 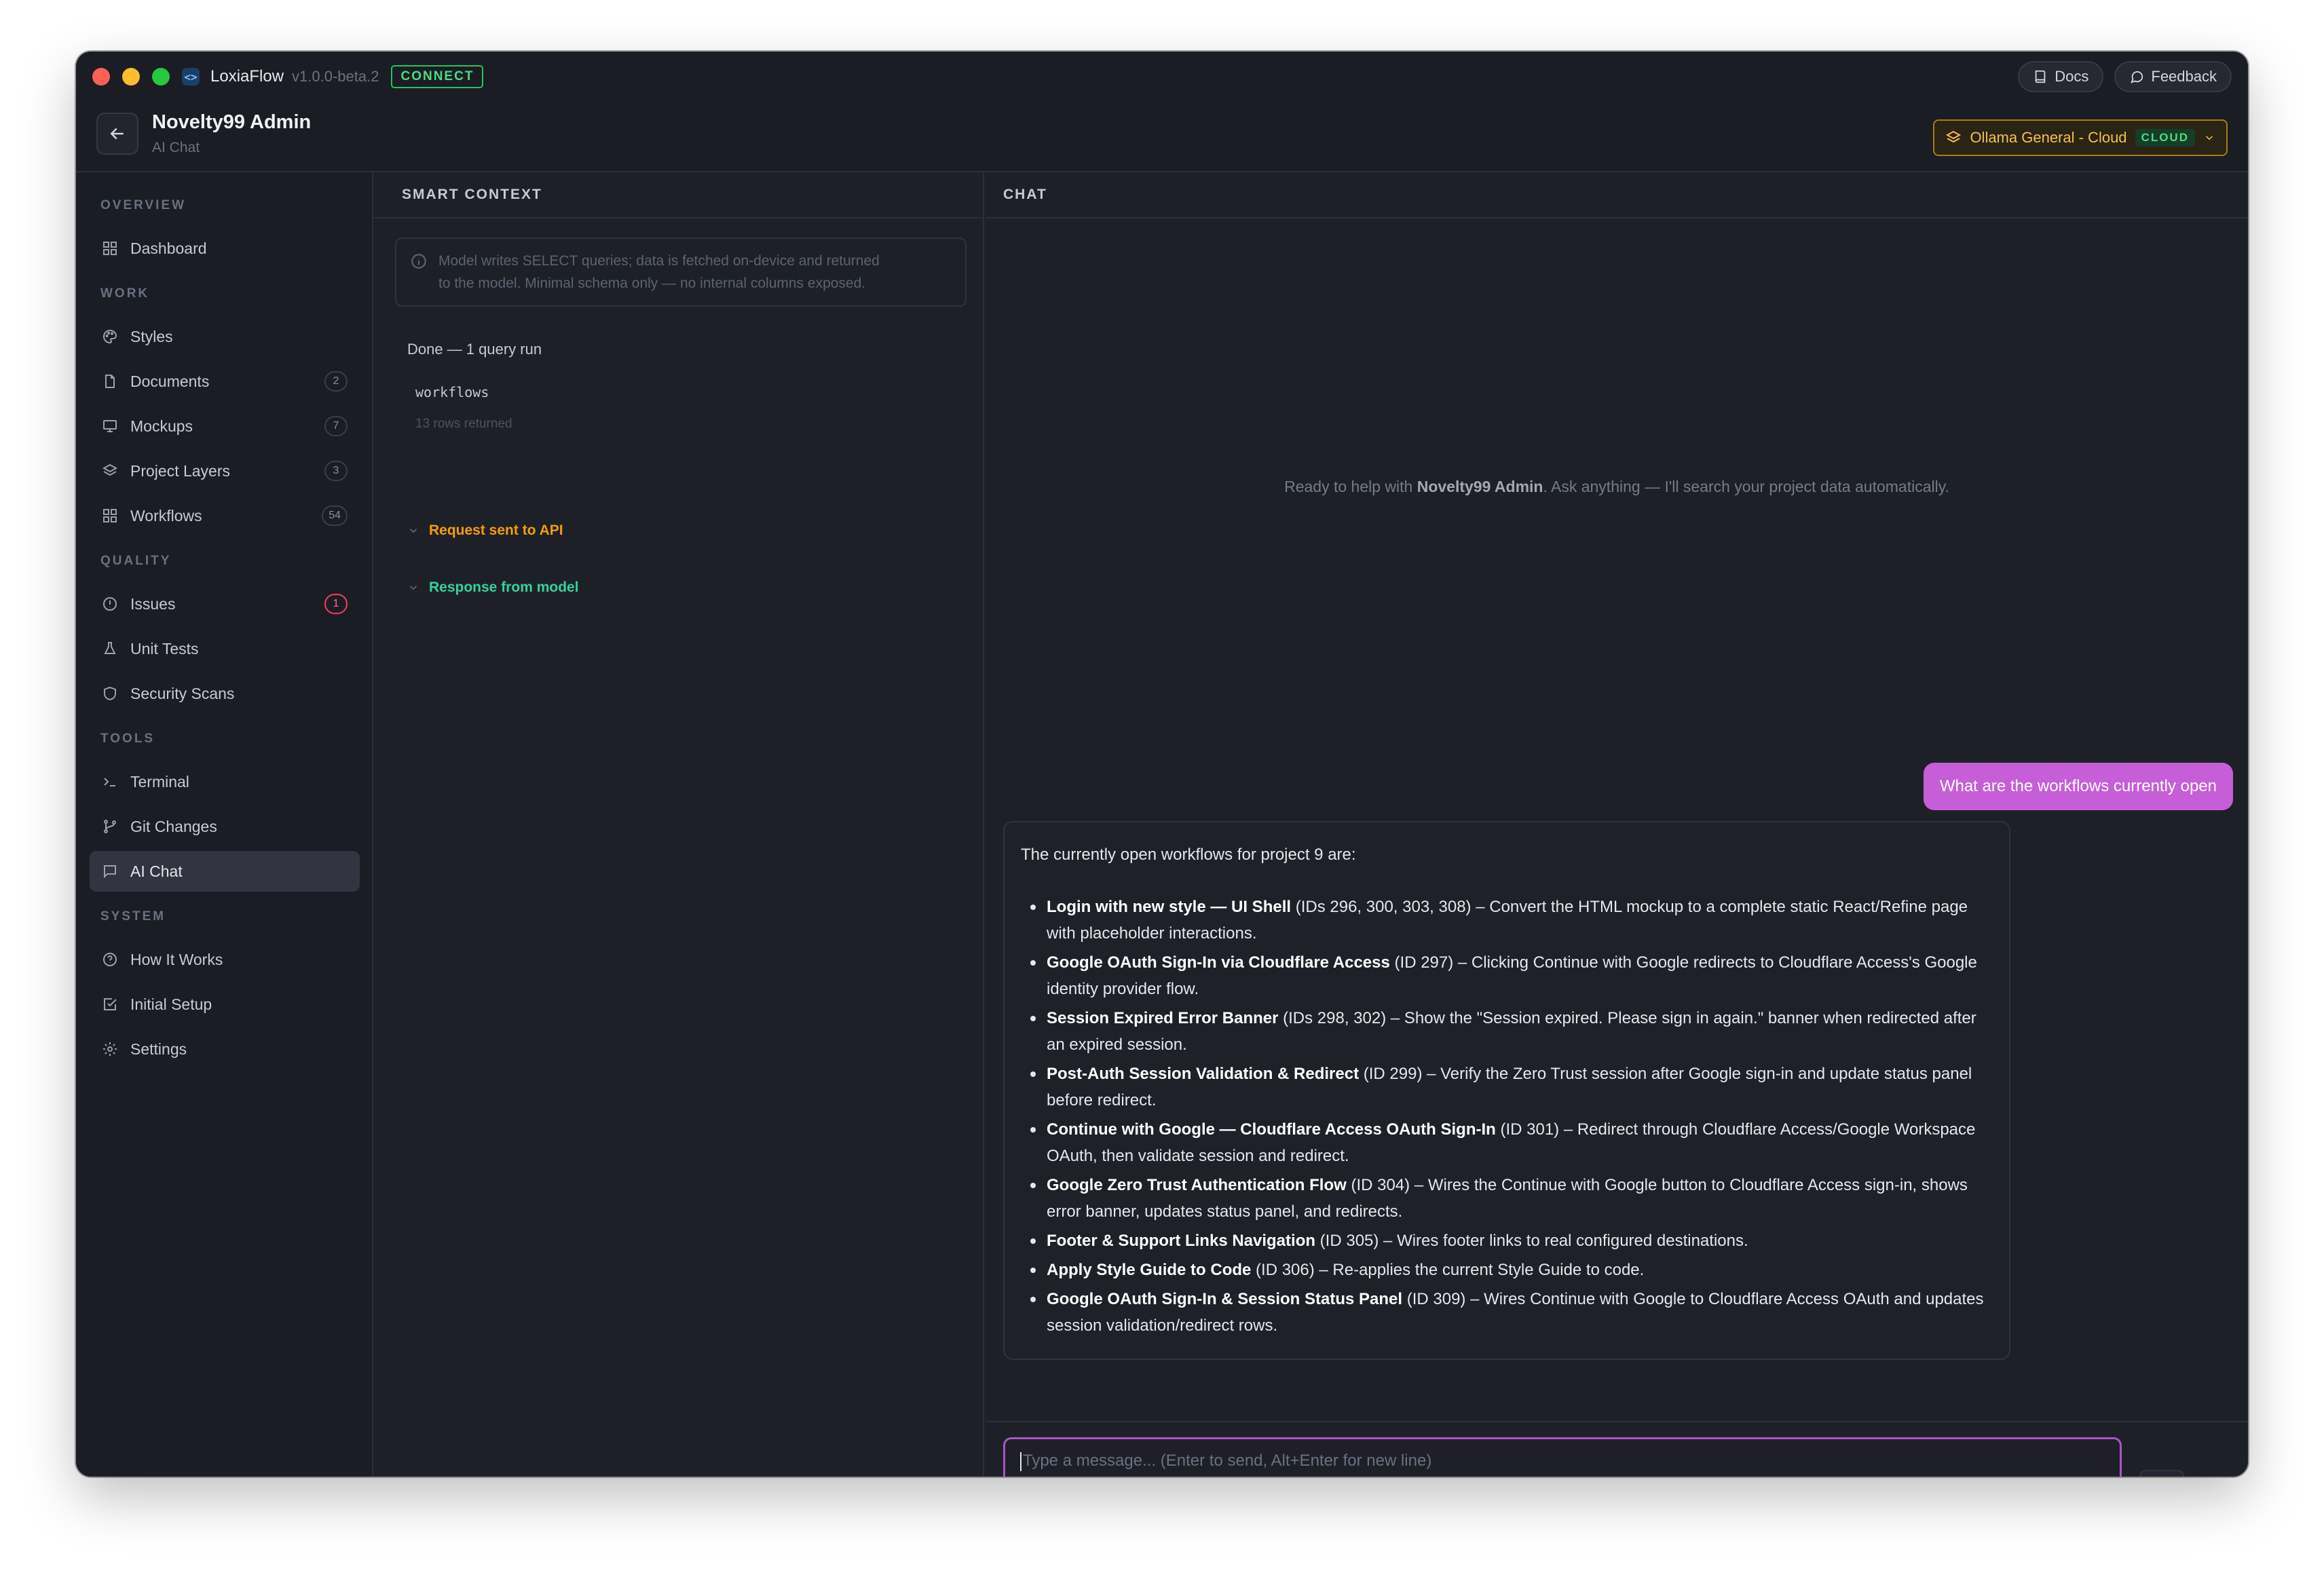 I want to click on back-button, so click(x=117, y=134).